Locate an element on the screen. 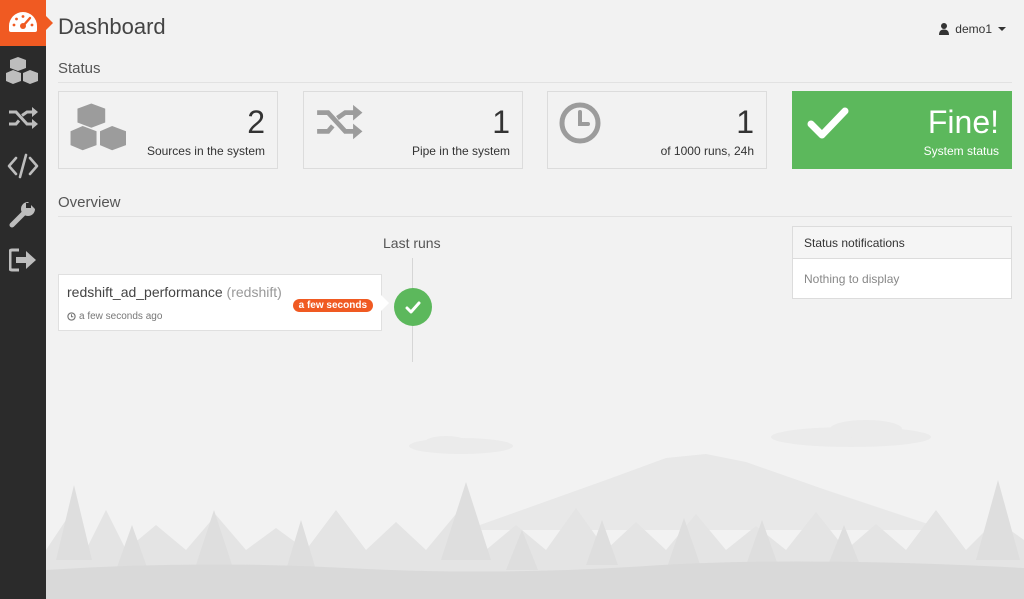 This screenshot has height=599, width=1024. wrench-icon is located at coordinates (22, 215).